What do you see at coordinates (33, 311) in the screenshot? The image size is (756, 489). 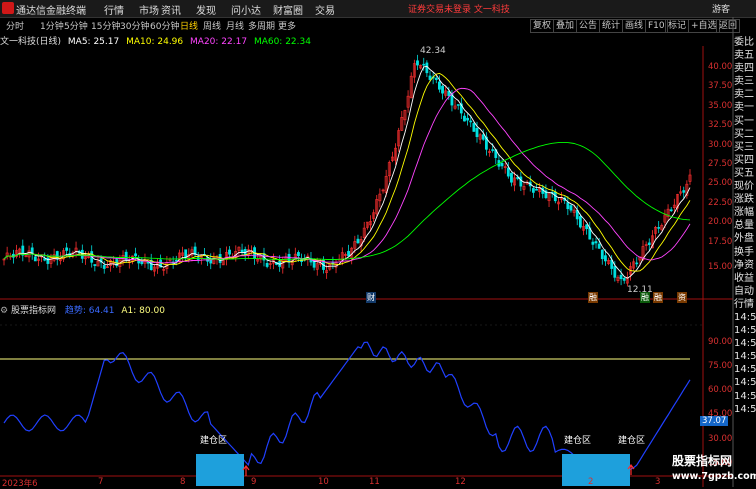 I see `indicator-title: 股票指标网` at bounding box center [33, 311].